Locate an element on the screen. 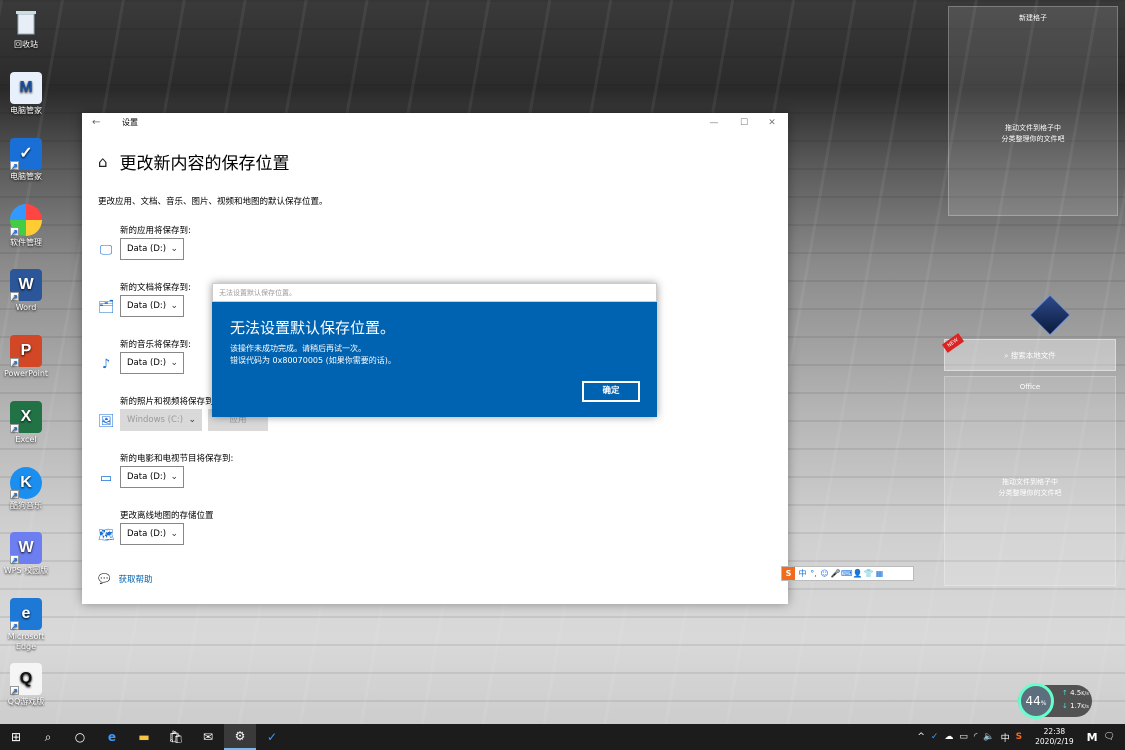  search-button: ⌕ is located at coordinates (48, 737).